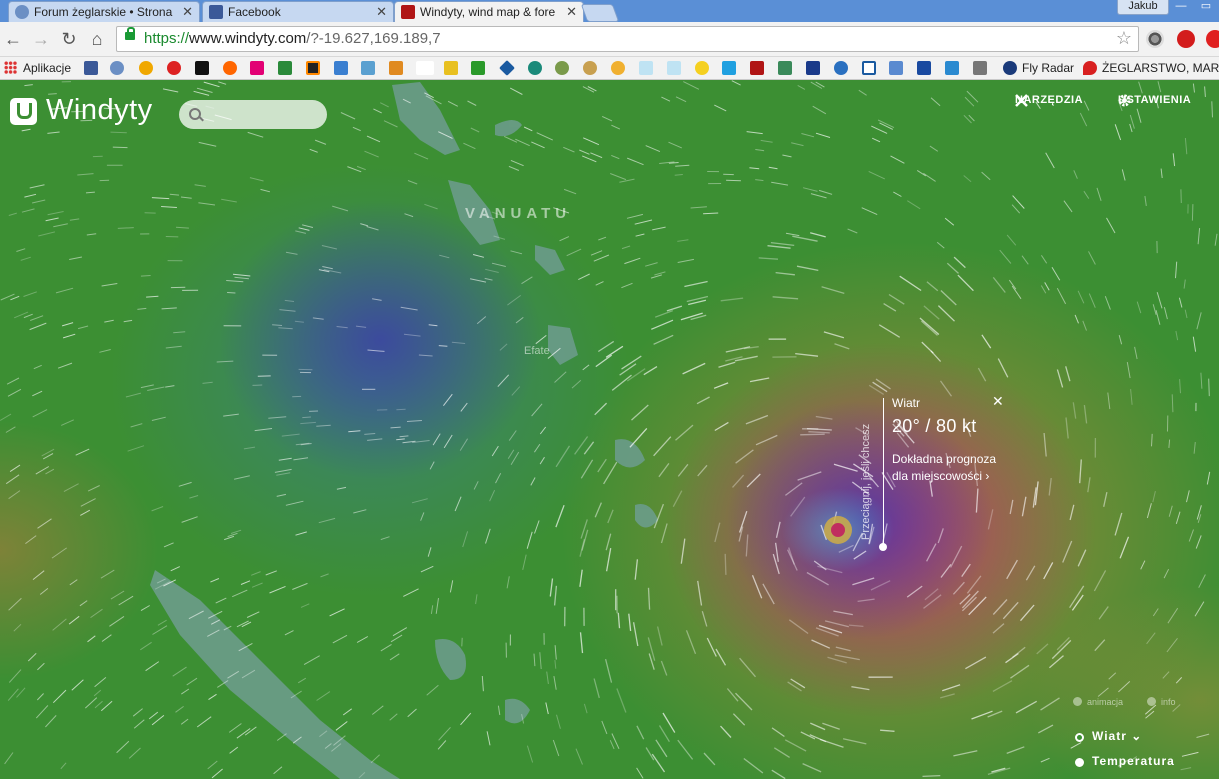  Describe the element at coordinates (117, 68) in the screenshot. I see `forum-icon` at that location.